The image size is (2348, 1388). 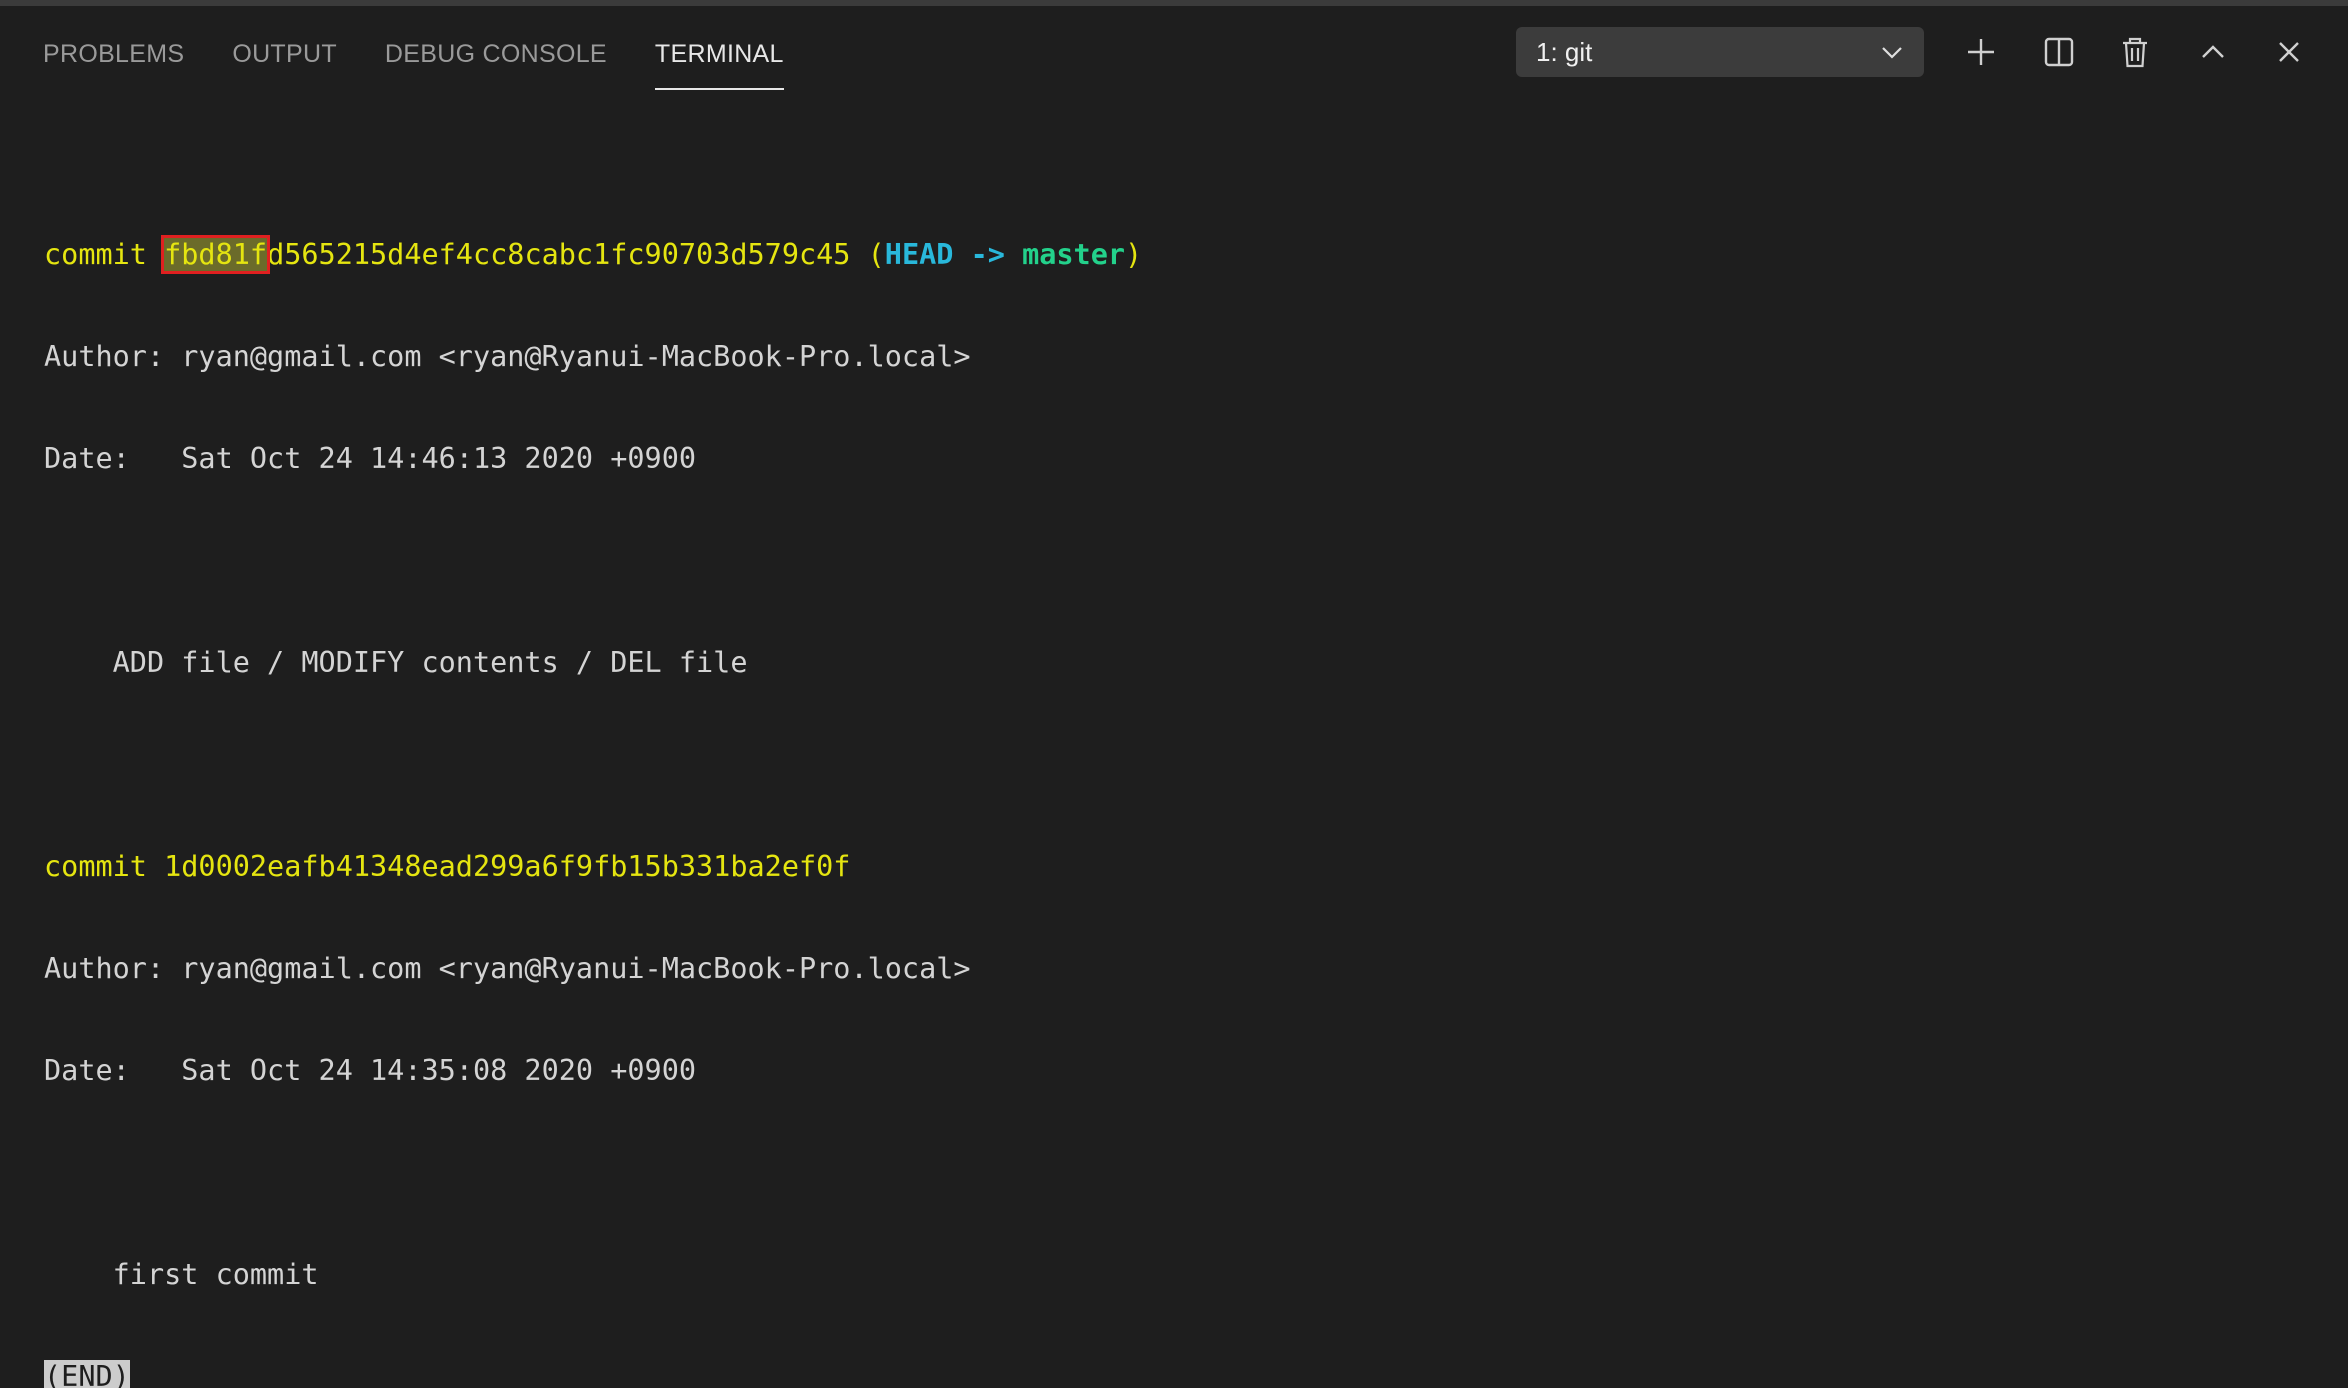 What do you see at coordinates (181, 1274) in the screenshot?
I see `commit-message: first commit` at bounding box center [181, 1274].